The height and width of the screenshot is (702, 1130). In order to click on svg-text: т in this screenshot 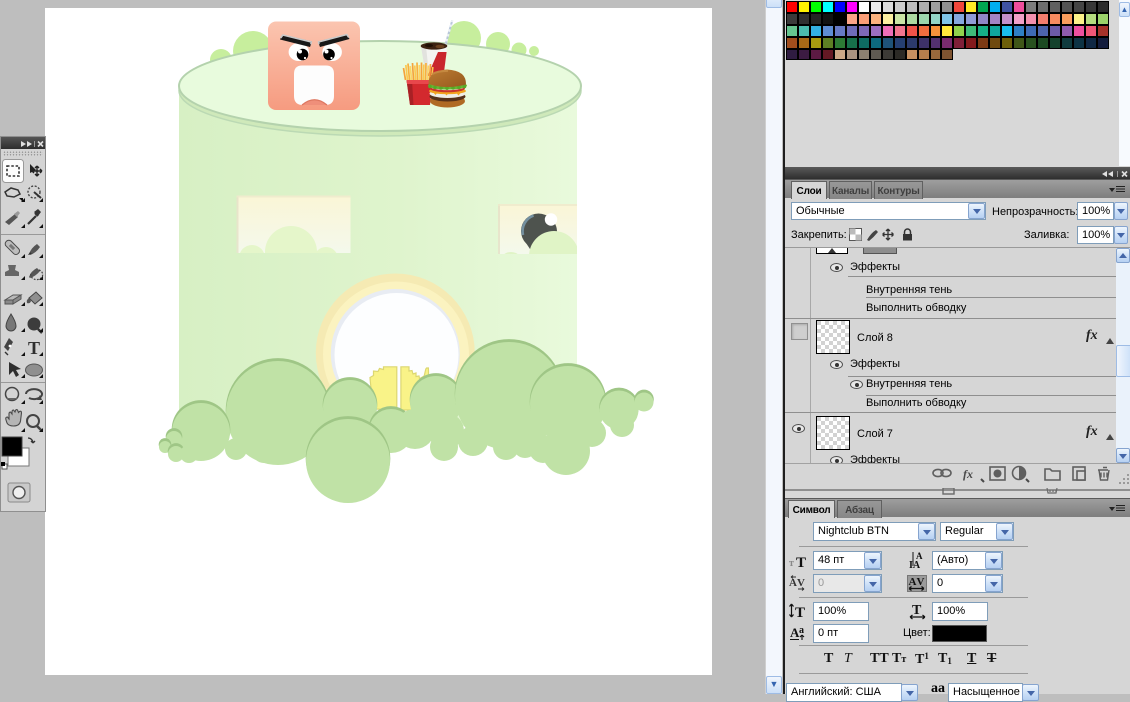, I will do `click(791, 563)`.